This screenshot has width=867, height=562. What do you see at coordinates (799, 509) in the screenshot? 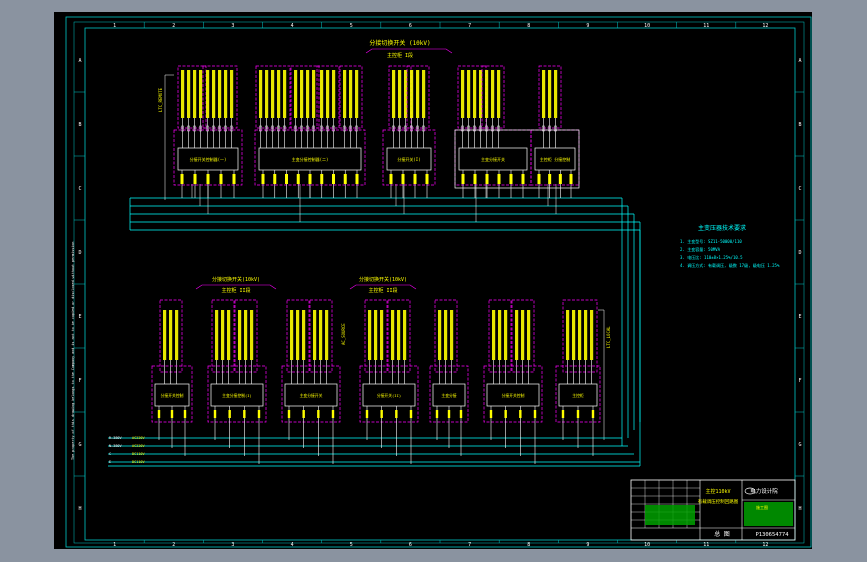
I see `row-label-right: H` at bounding box center [799, 509].